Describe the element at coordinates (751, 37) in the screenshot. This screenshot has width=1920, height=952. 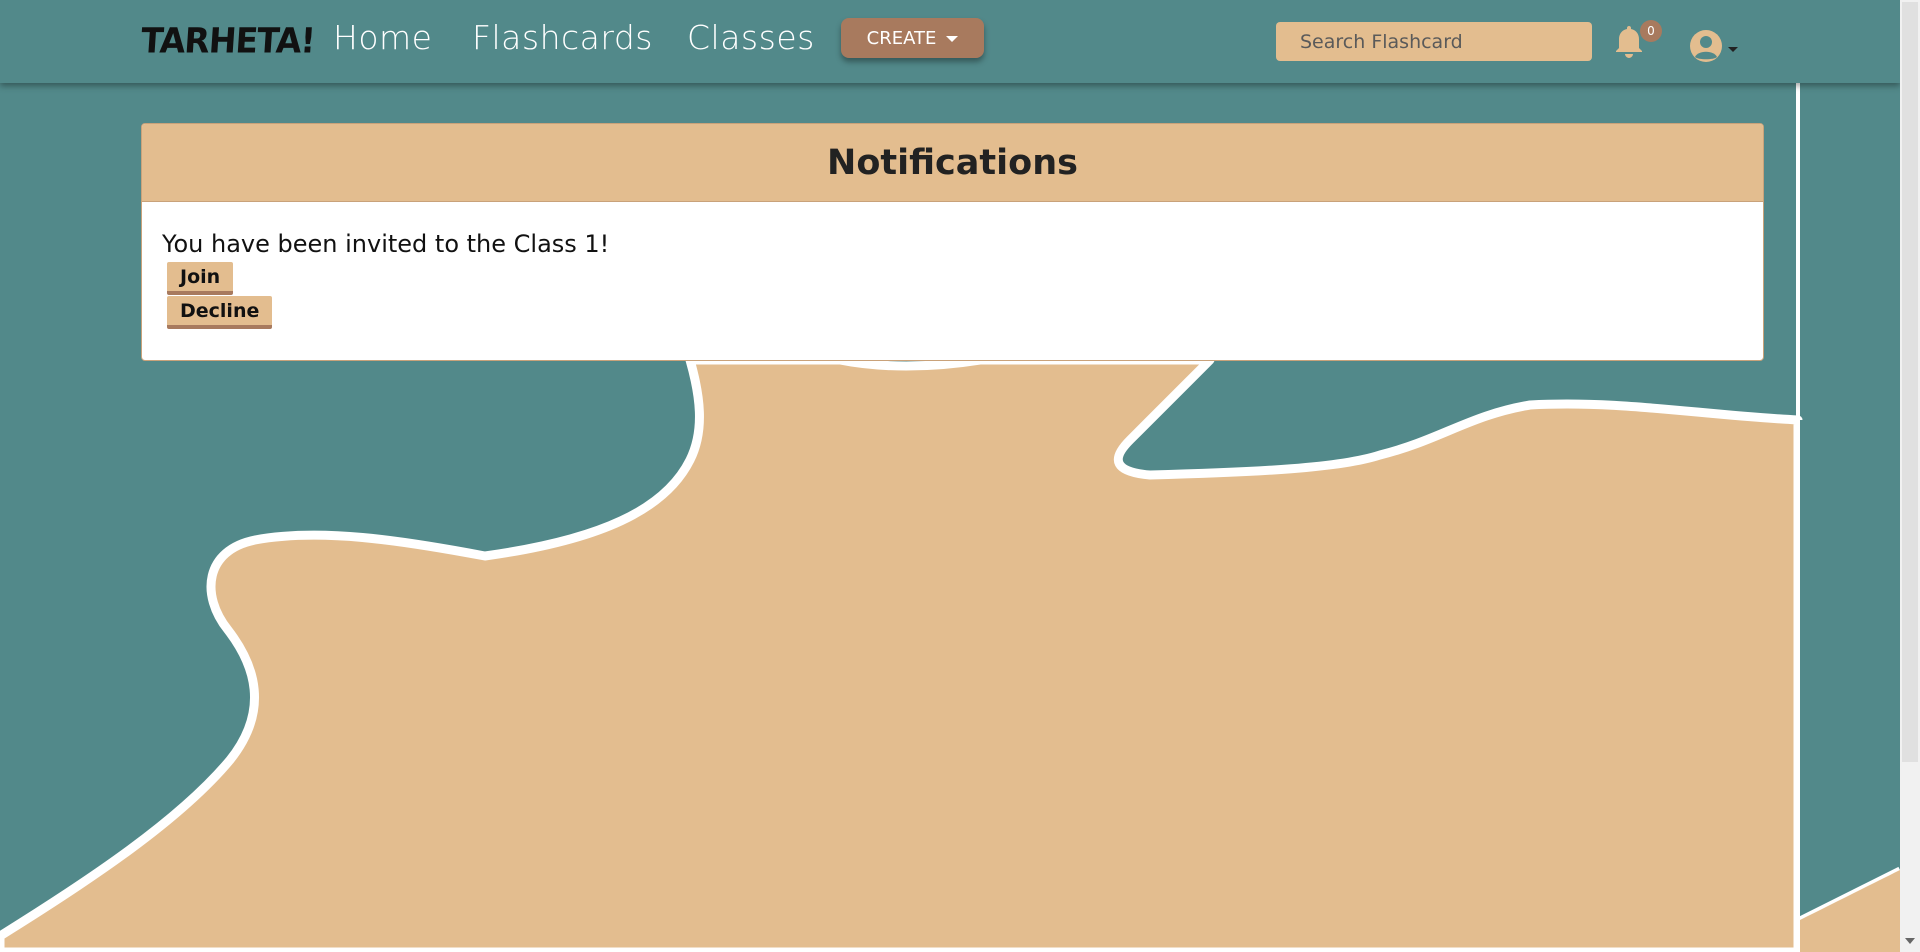
I see `nav-link-classes: Classes` at that location.